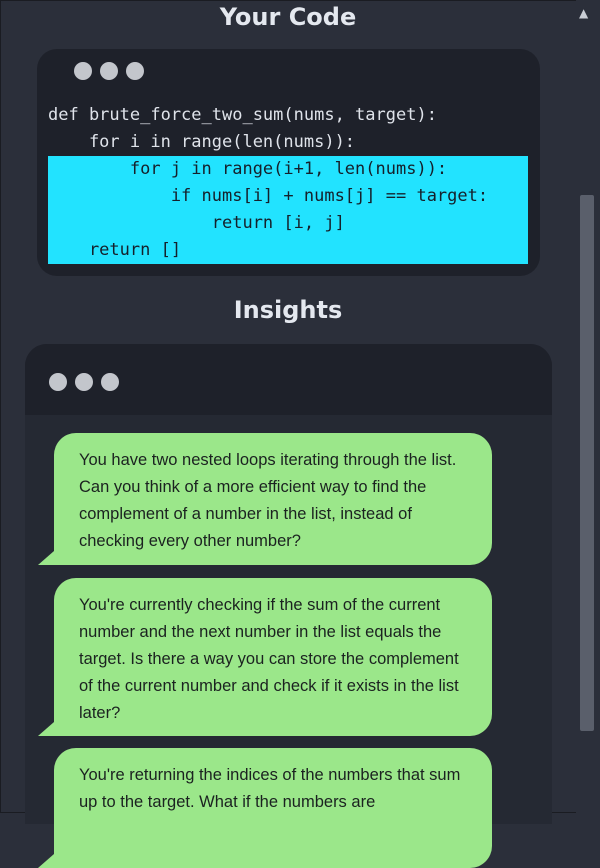 The width and height of the screenshot is (600, 868). What do you see at coordinates (248, 169) in the screenshot?
I see `code-line-highlighted: for j in range(i+1, len(nums)):` at bounding box center [248, 169].